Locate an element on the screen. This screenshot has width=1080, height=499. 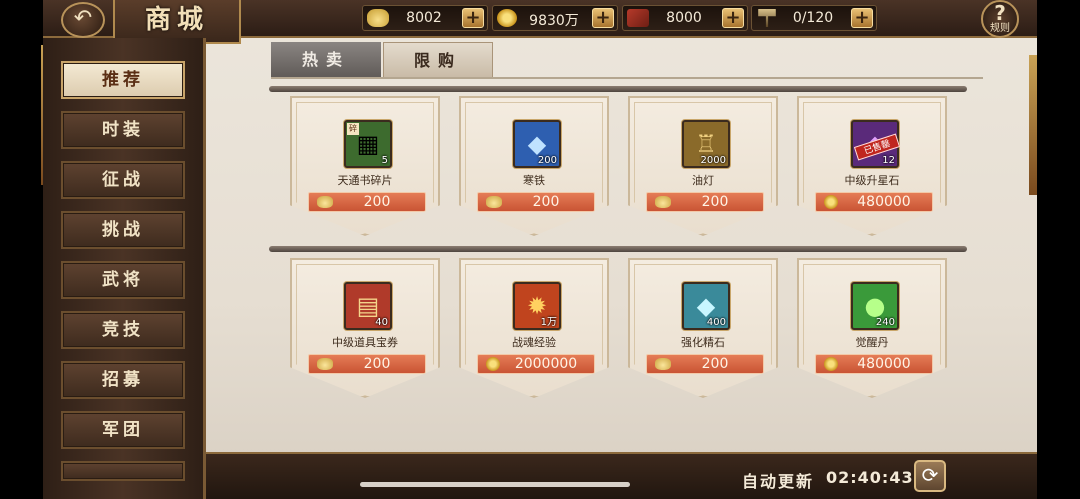
sidebar-item-arena: 竞技 is located at coordinates (123, 330).